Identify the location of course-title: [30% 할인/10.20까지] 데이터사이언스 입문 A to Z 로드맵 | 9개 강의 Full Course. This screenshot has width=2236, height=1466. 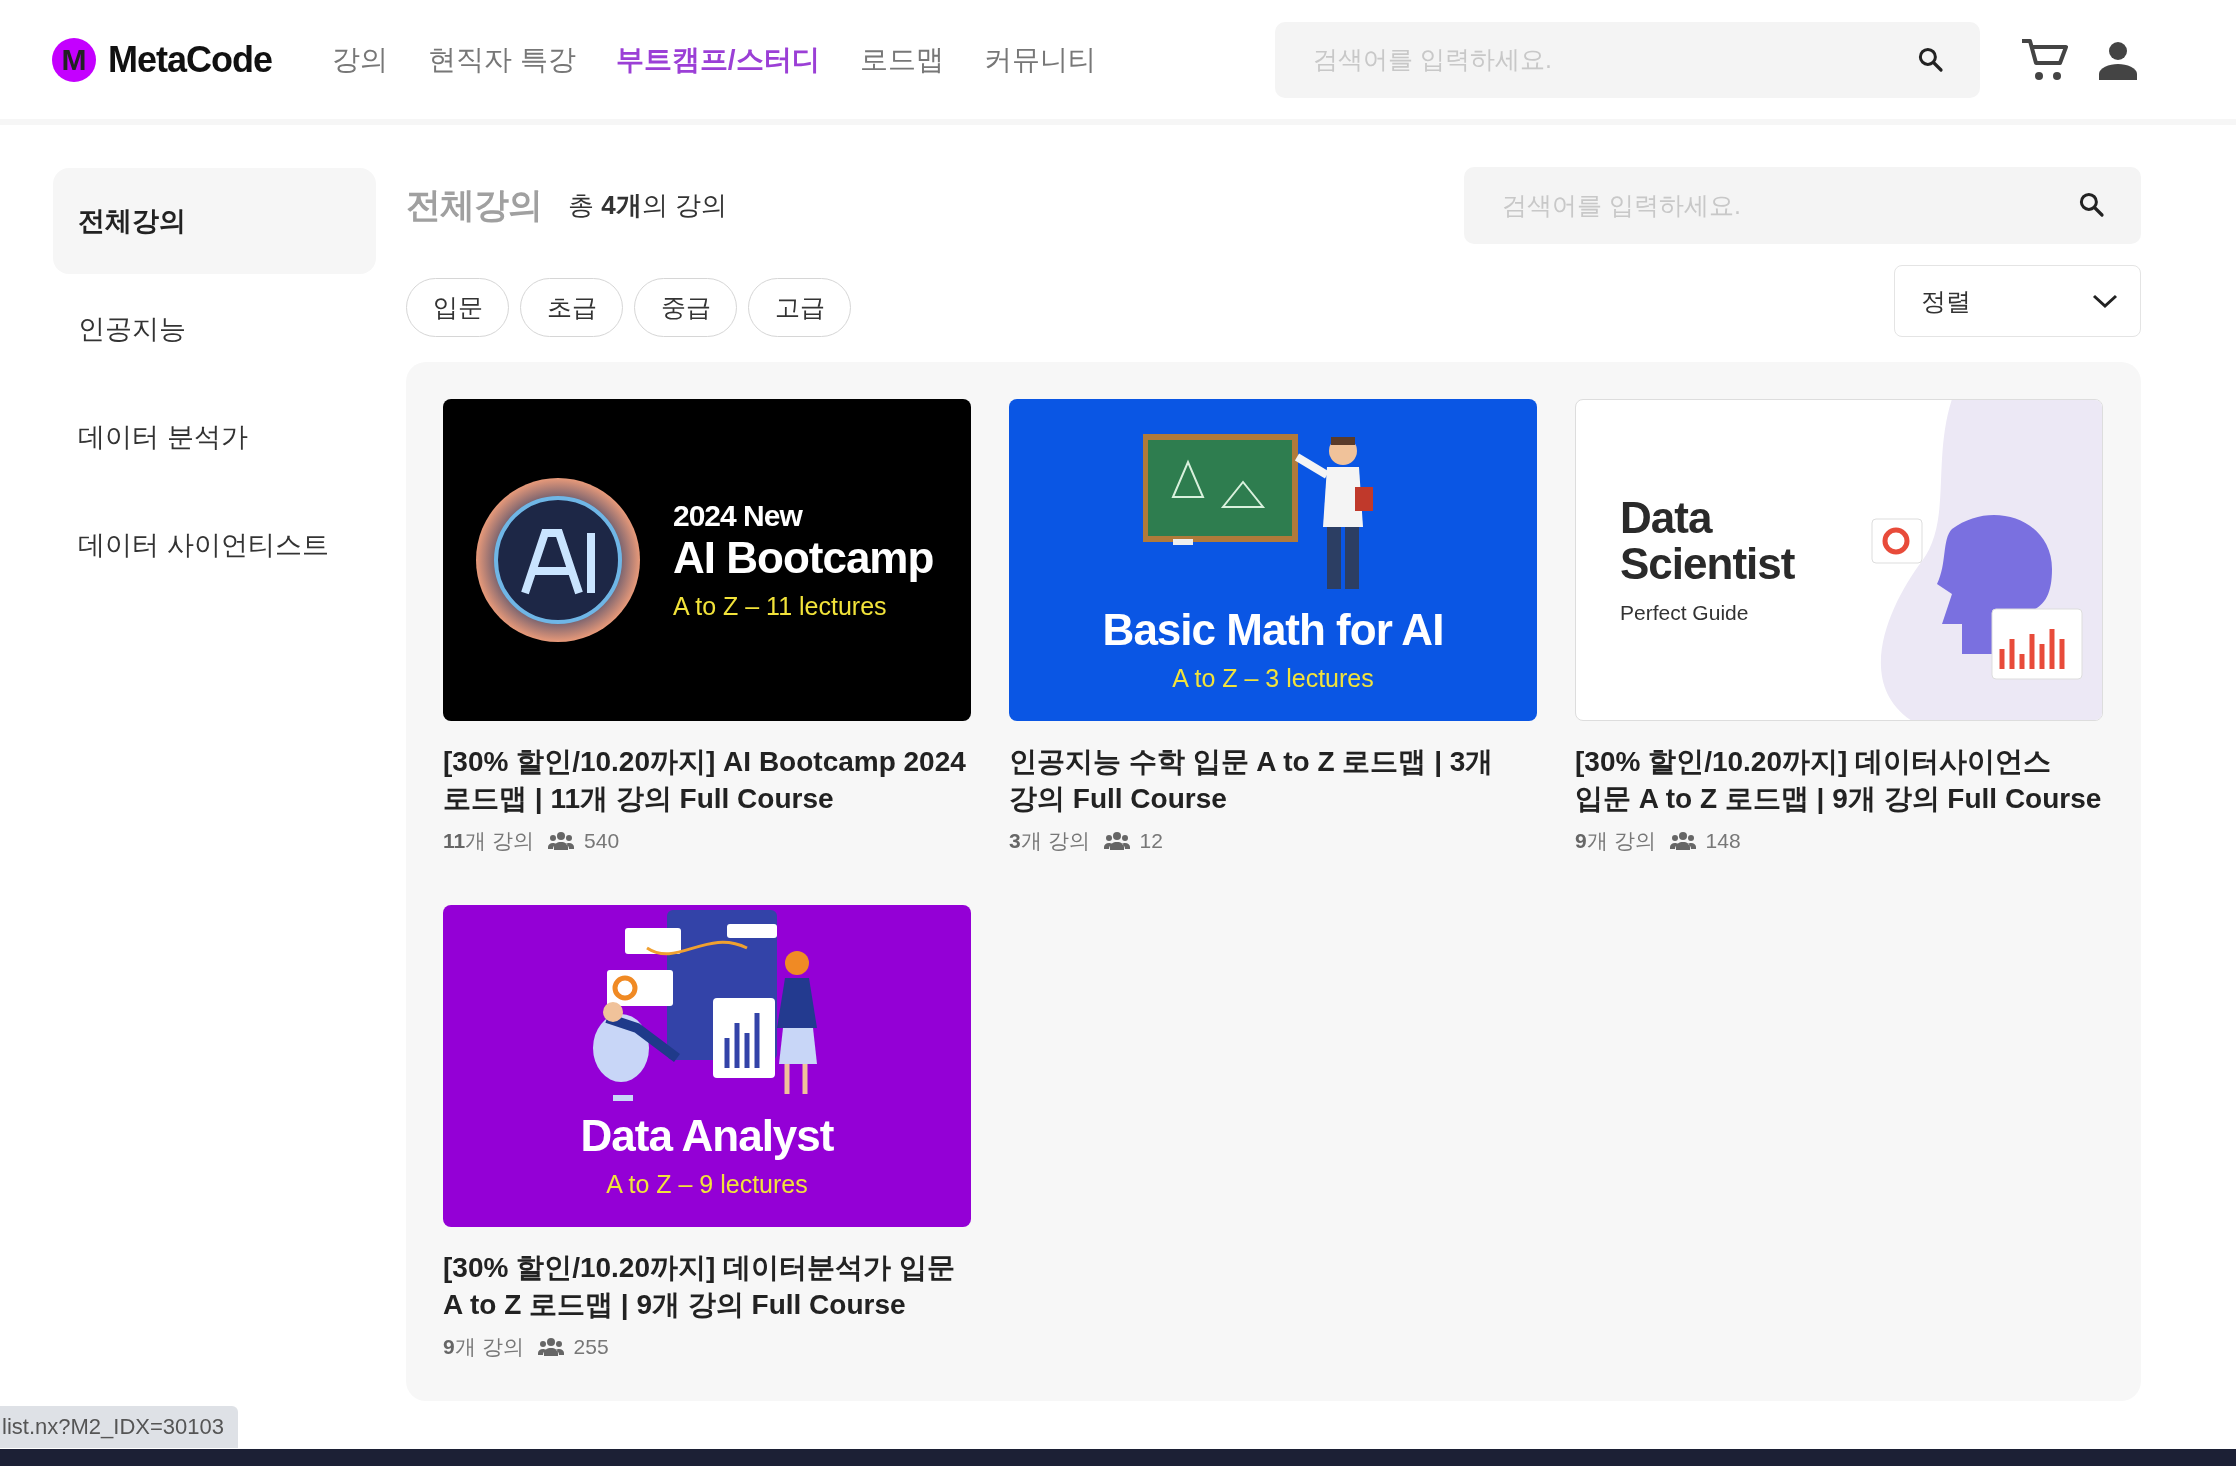
(1839, 780).